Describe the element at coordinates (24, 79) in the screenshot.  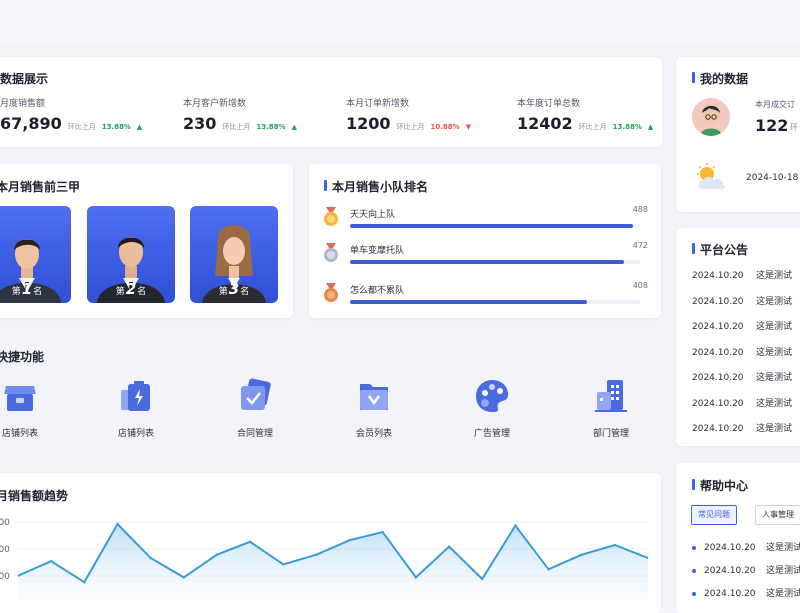
I see `data-display-title: 数据展示` at that location.